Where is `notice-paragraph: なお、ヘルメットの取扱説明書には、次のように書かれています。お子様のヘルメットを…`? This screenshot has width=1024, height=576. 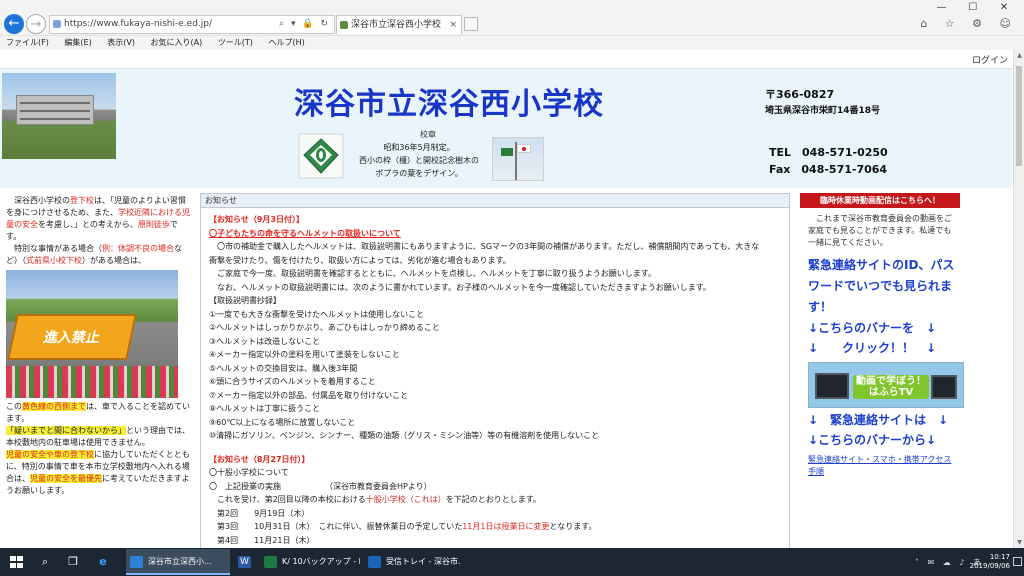
notice-paragraph: なお、ヘルメットの取扱説明書には、次のように書かれています。お子様のヘルメットを… is located at coordinates (460, 287).